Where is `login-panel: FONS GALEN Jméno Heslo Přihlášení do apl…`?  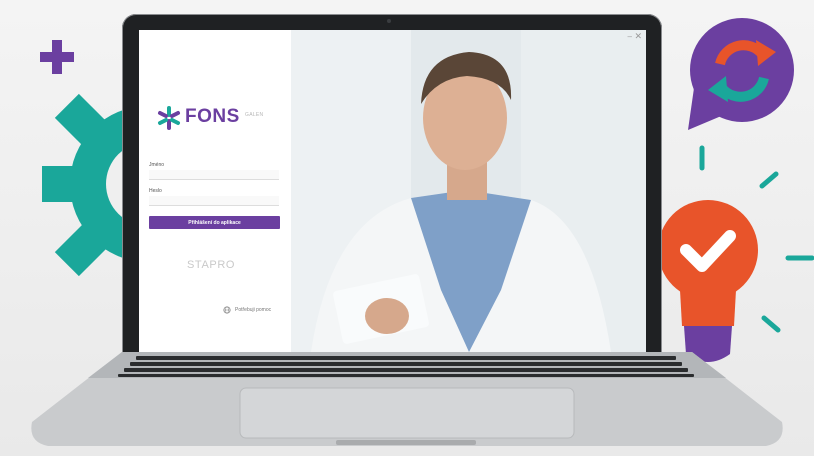 login-panel: FONS GALEN Jméno Heslo Přihlášení do apl… is located at coordinates (215, 191).